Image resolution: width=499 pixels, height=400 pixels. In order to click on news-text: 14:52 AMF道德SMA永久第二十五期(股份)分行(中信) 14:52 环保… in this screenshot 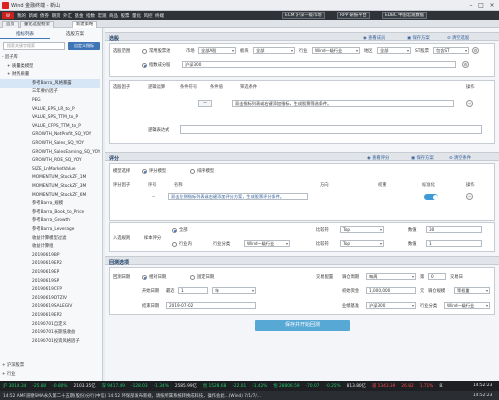, I will do `click(233, 396)`.